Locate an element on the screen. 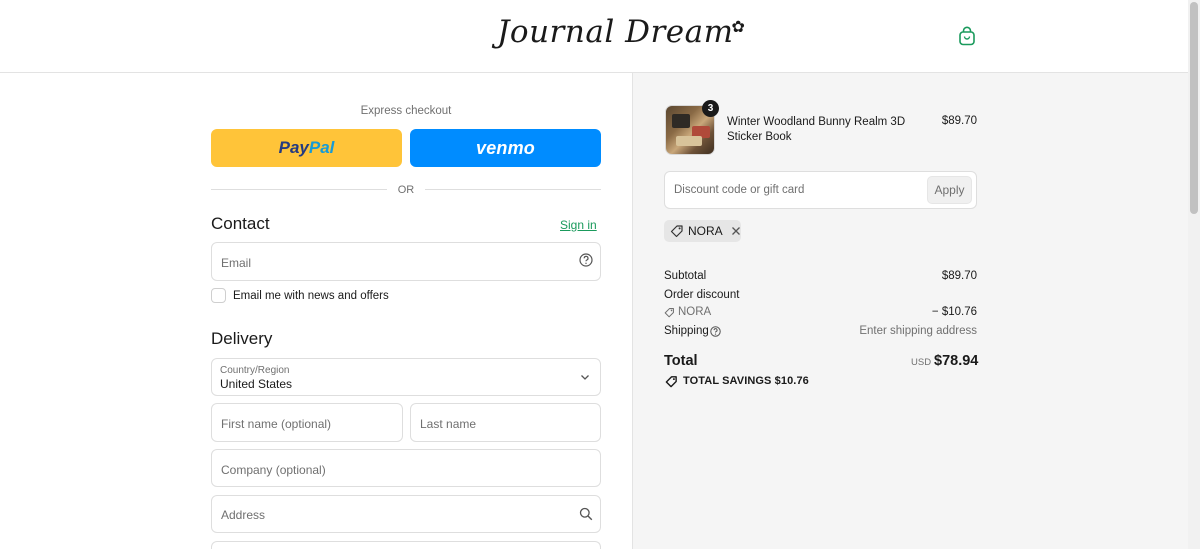  page-scrollbar is located at coordinates (1194, 274).